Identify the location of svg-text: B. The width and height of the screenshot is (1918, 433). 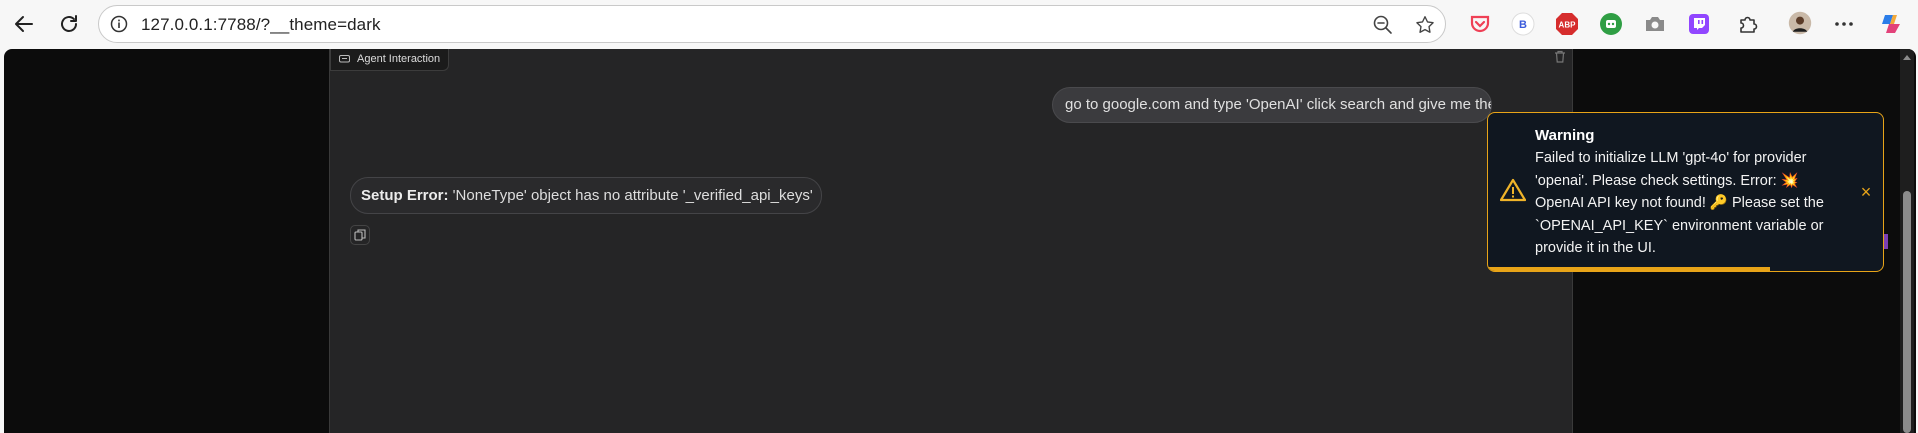
(1523, 25).